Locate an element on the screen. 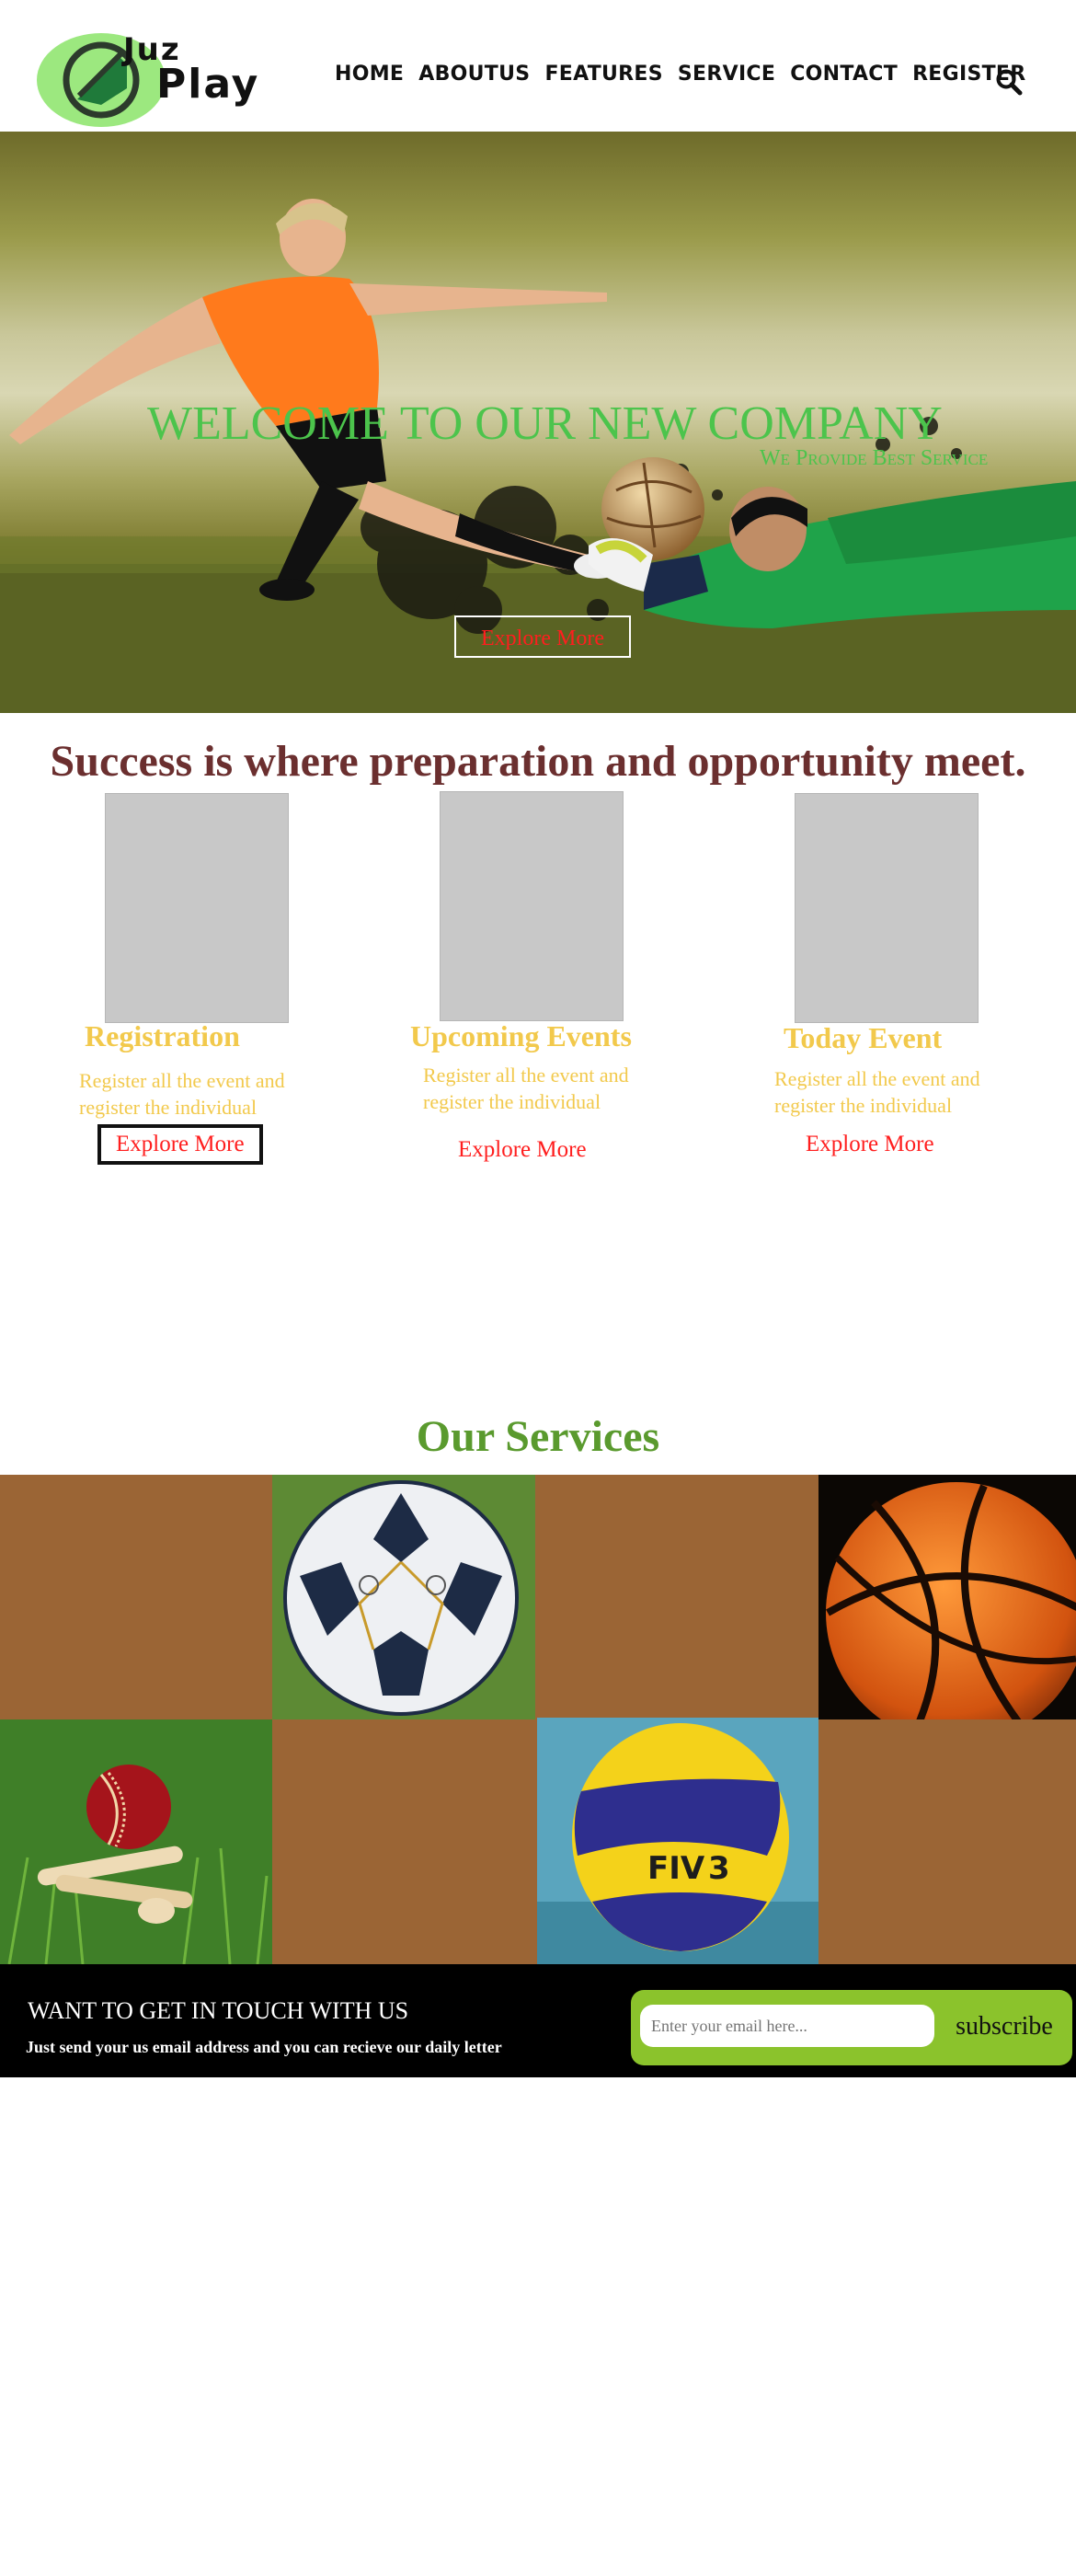  volleyball-tile: FIV 3 is located at coordinates (677, 1841).